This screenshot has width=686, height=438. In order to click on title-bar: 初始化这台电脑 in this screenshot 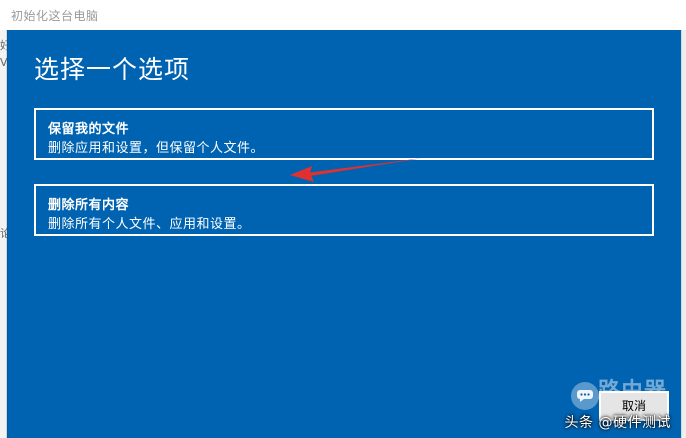, I will do `click(343, 15)`.